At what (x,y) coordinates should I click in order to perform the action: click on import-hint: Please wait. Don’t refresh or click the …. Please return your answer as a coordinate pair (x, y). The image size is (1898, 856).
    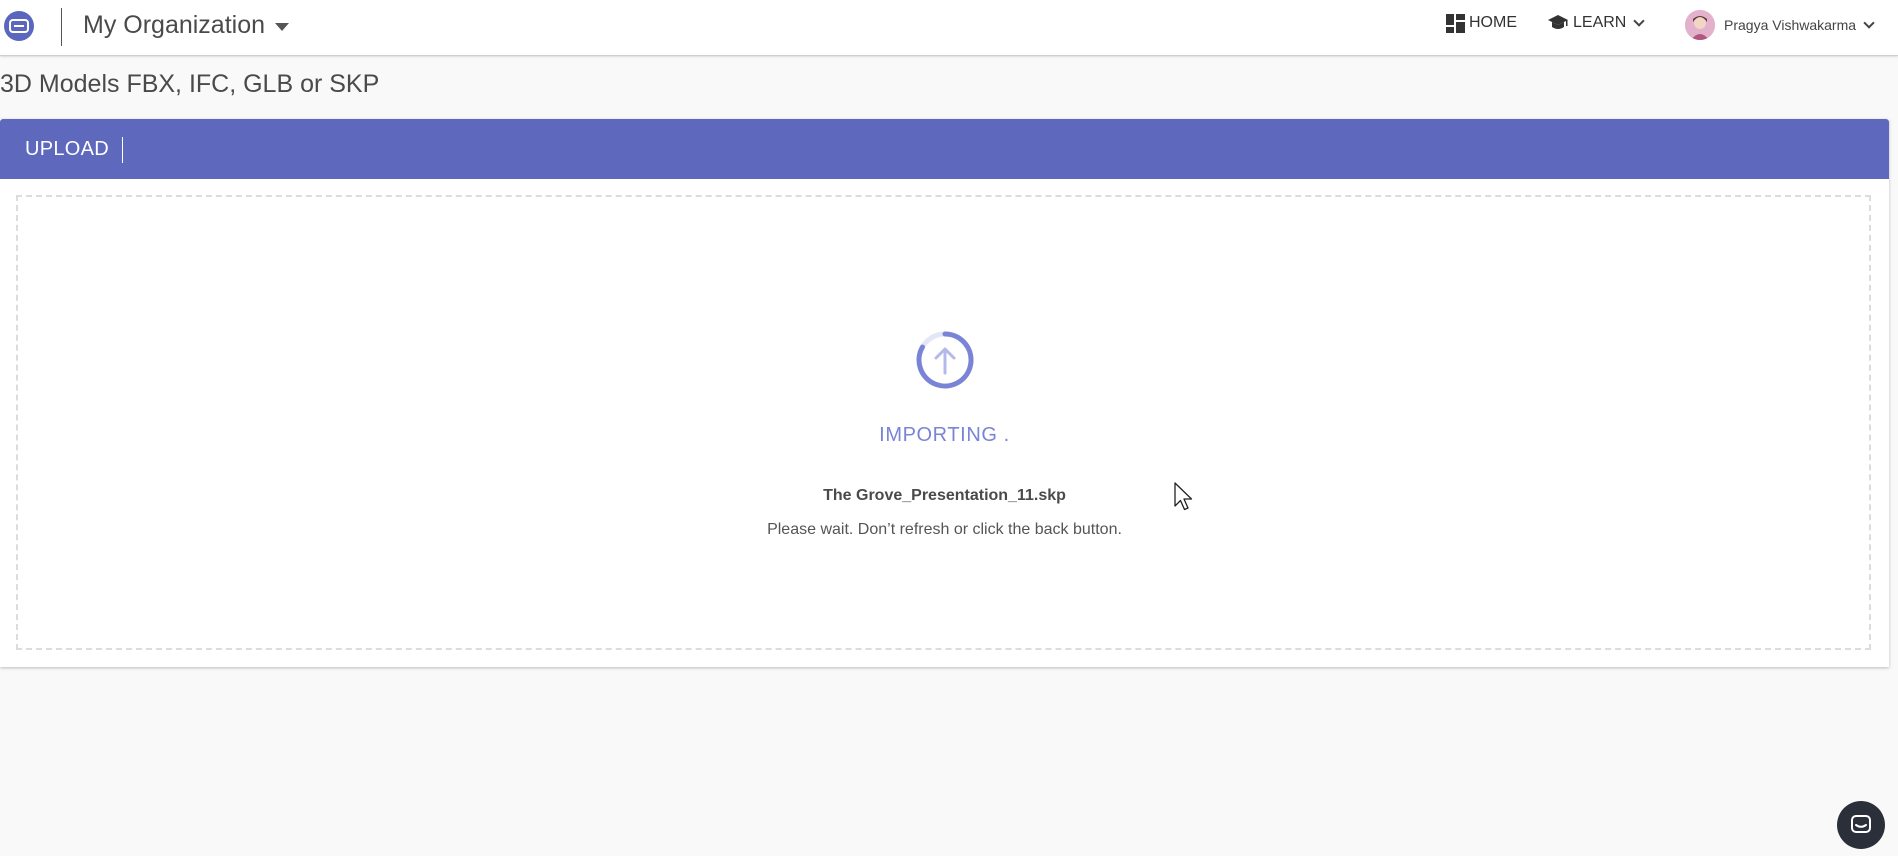
    Looking at the image, I should click on (944, 529).